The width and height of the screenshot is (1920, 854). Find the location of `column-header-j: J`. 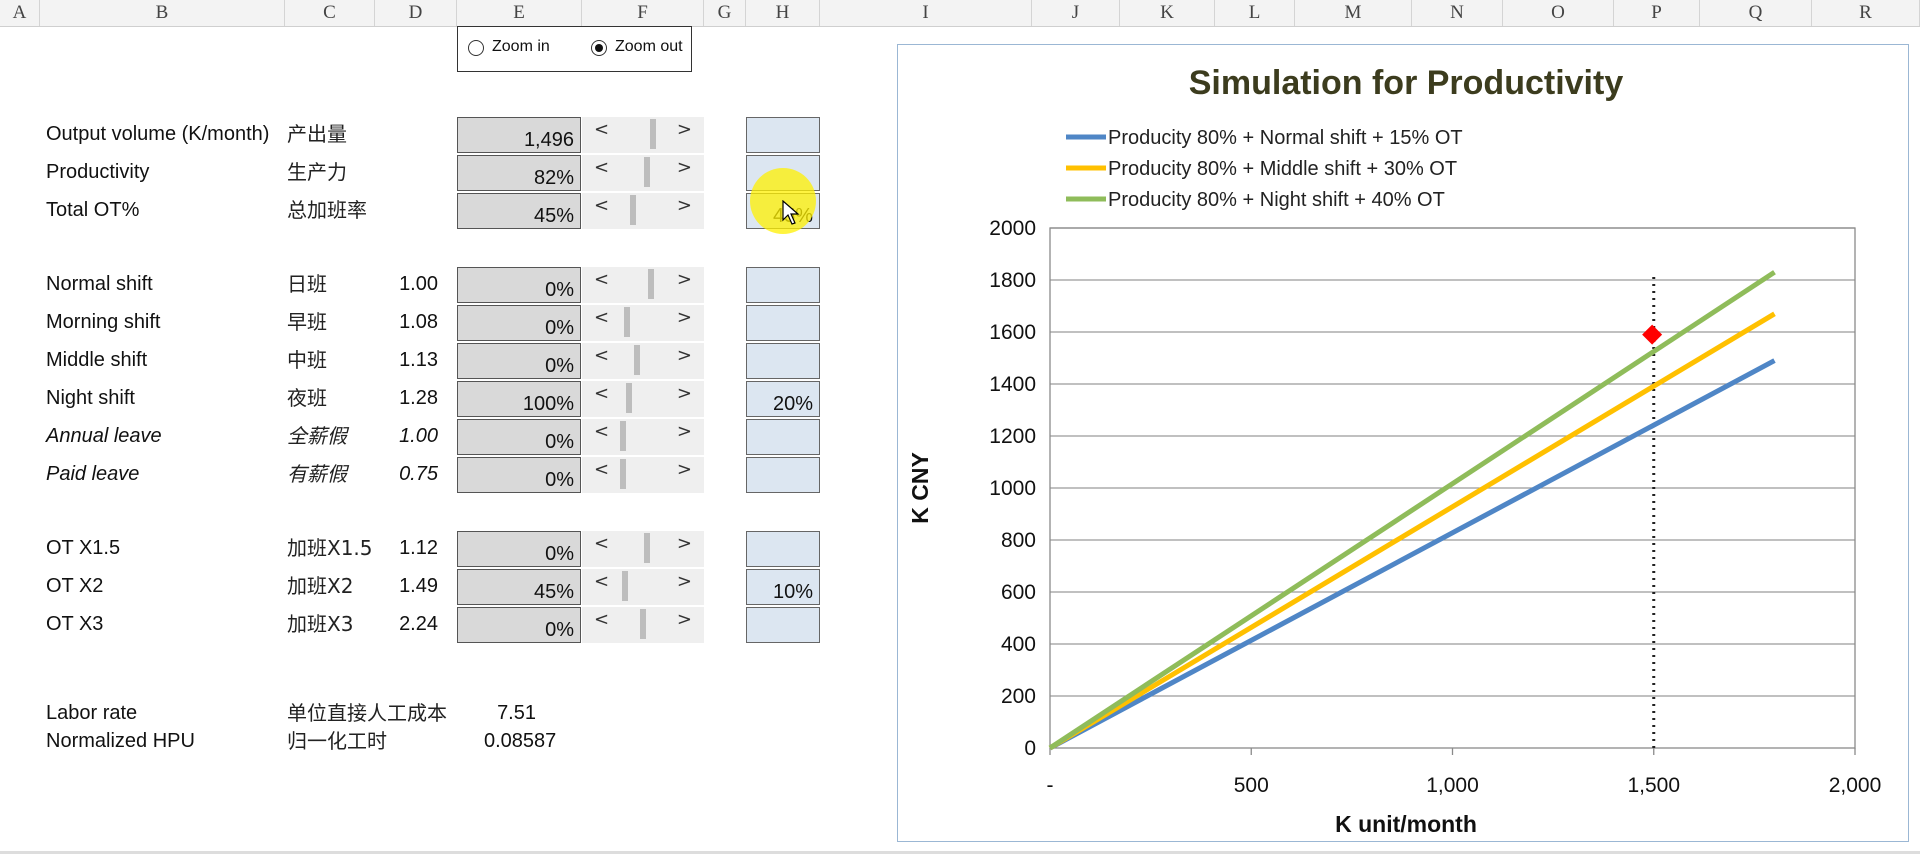

column-header-j: J is located at coordinates (1076, 13).